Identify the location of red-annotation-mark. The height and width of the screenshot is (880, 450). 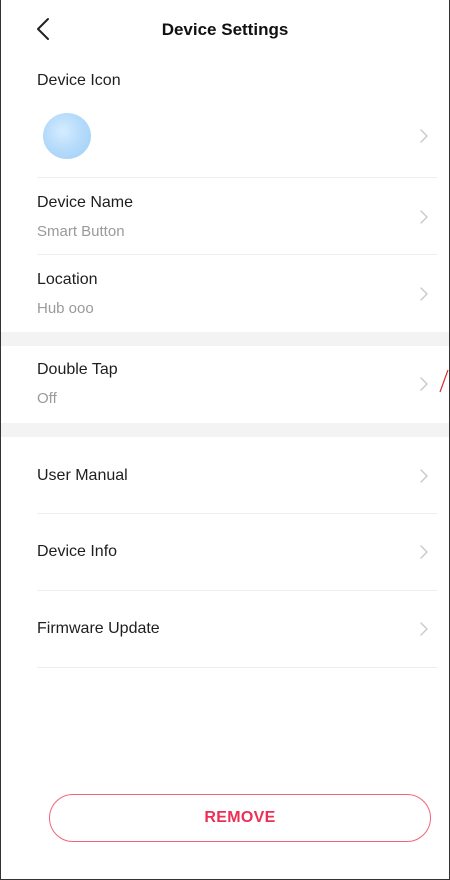
(444, 381).